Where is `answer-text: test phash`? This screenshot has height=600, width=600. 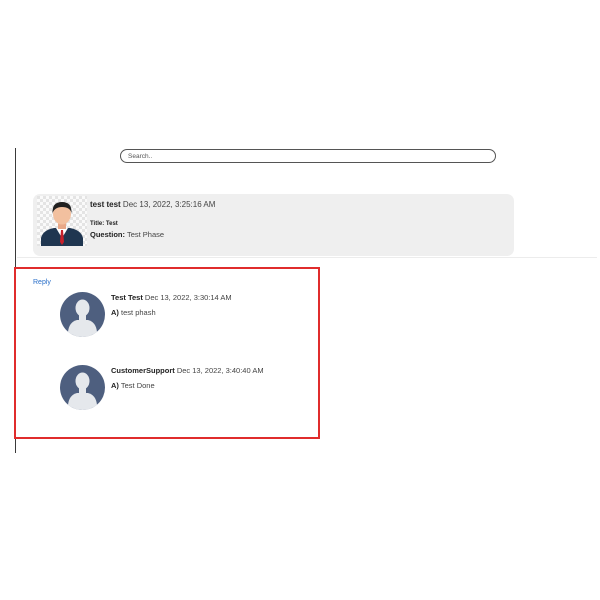
answer-text: test phash is located at coordinates (138, 312).